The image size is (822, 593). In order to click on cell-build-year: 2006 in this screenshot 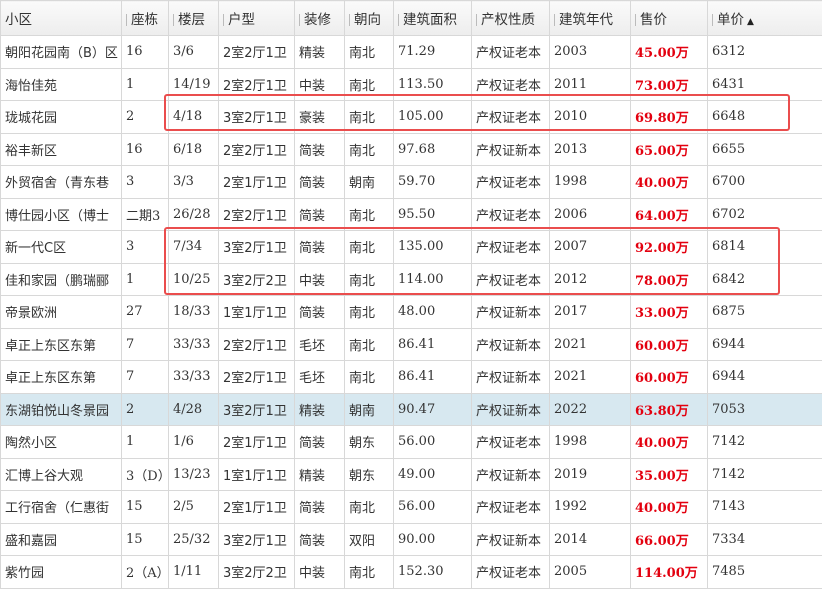, I will do `click(590, 214)`.